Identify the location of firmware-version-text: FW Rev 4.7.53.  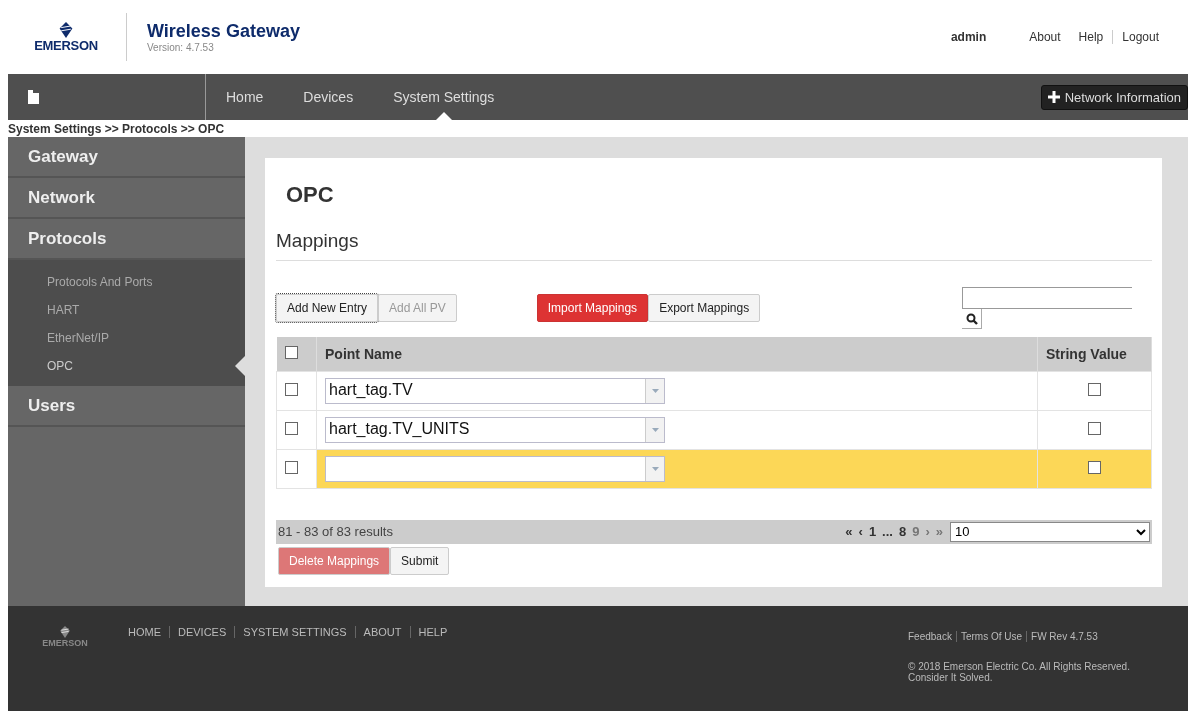
(1064, 636).